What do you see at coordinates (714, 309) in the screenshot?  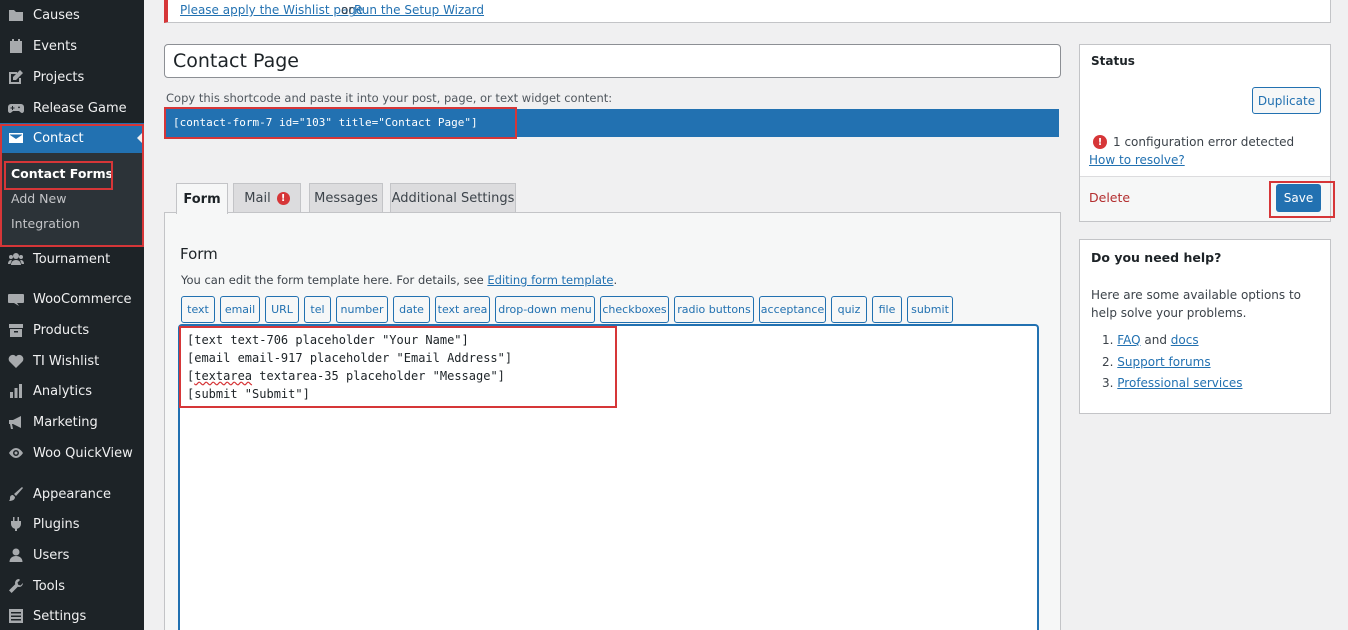 I see `tag-button-radio: radio buttons` at bounding box center [714, 309].